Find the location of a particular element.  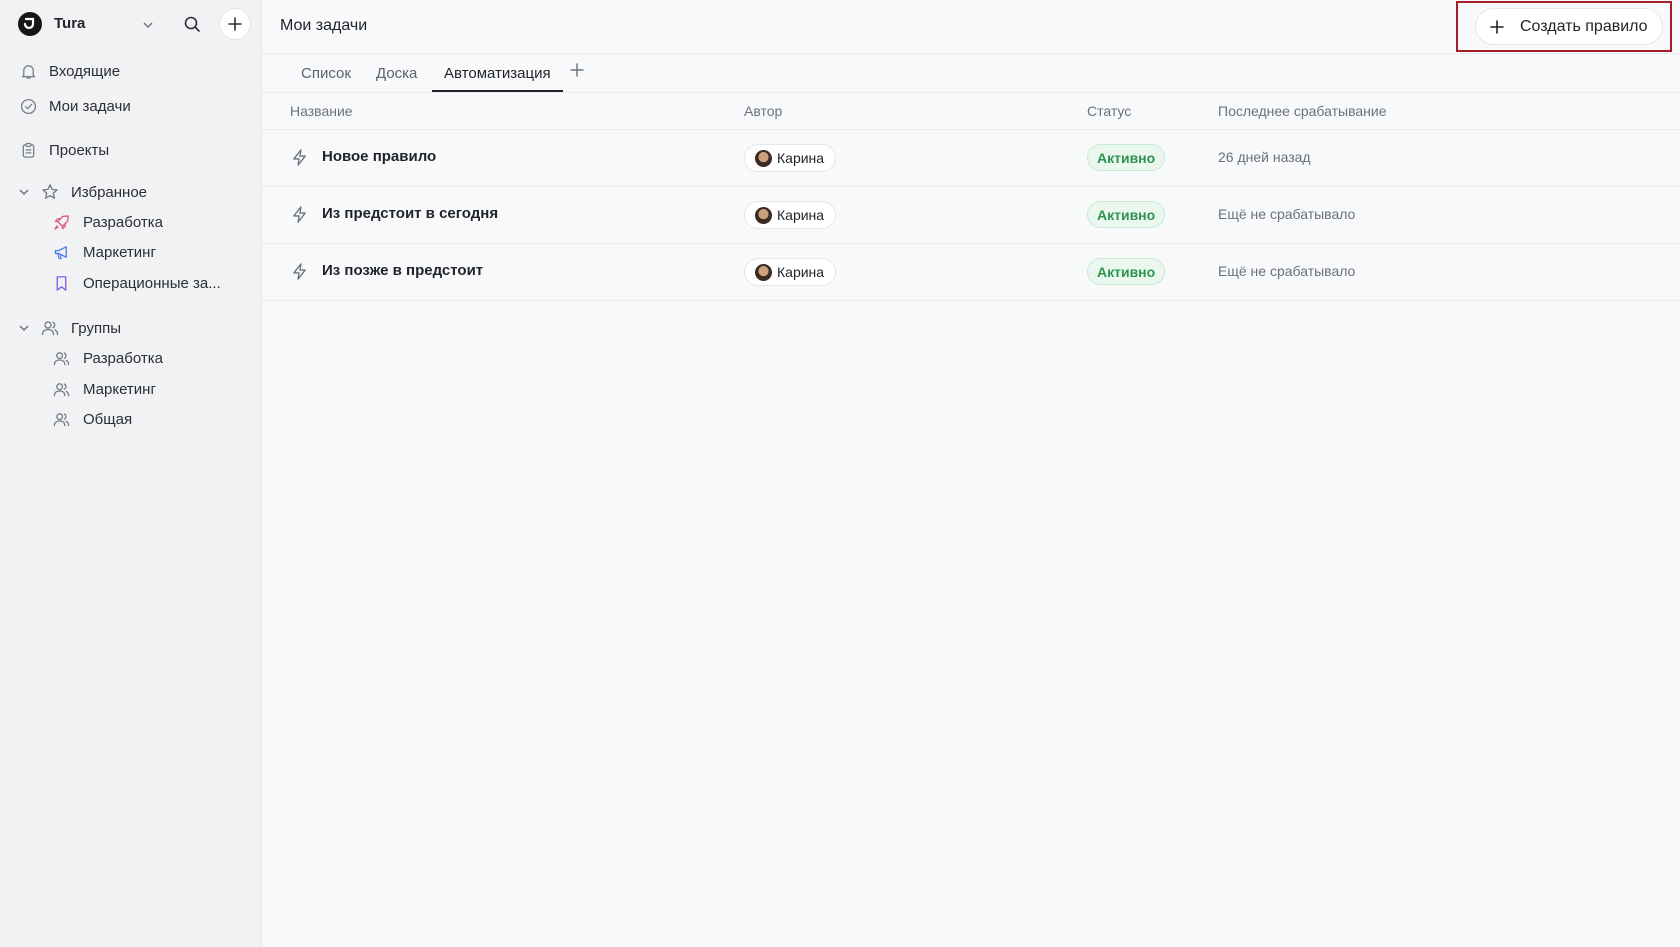

clipboard-icon is located at coordinates (28, 150).